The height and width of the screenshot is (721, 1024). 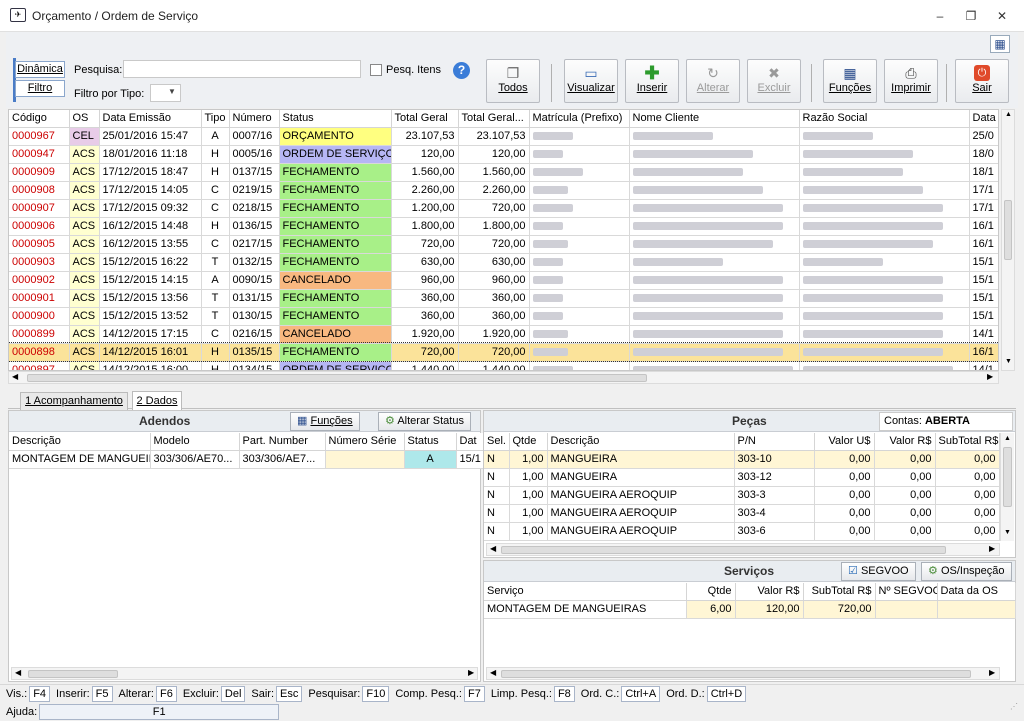 I want to click on excluir-button: ✖ Excluir, so click(x=774, y=81).